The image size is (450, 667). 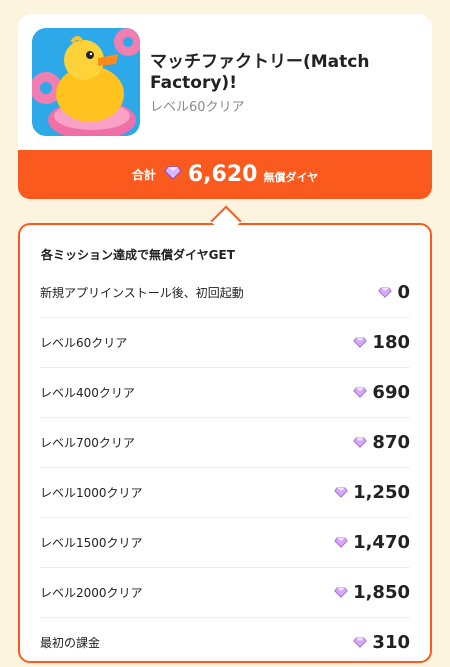 I want to click on total-bar: 合計 6,620 無償ダイヤ, so click(x=225, y=174).